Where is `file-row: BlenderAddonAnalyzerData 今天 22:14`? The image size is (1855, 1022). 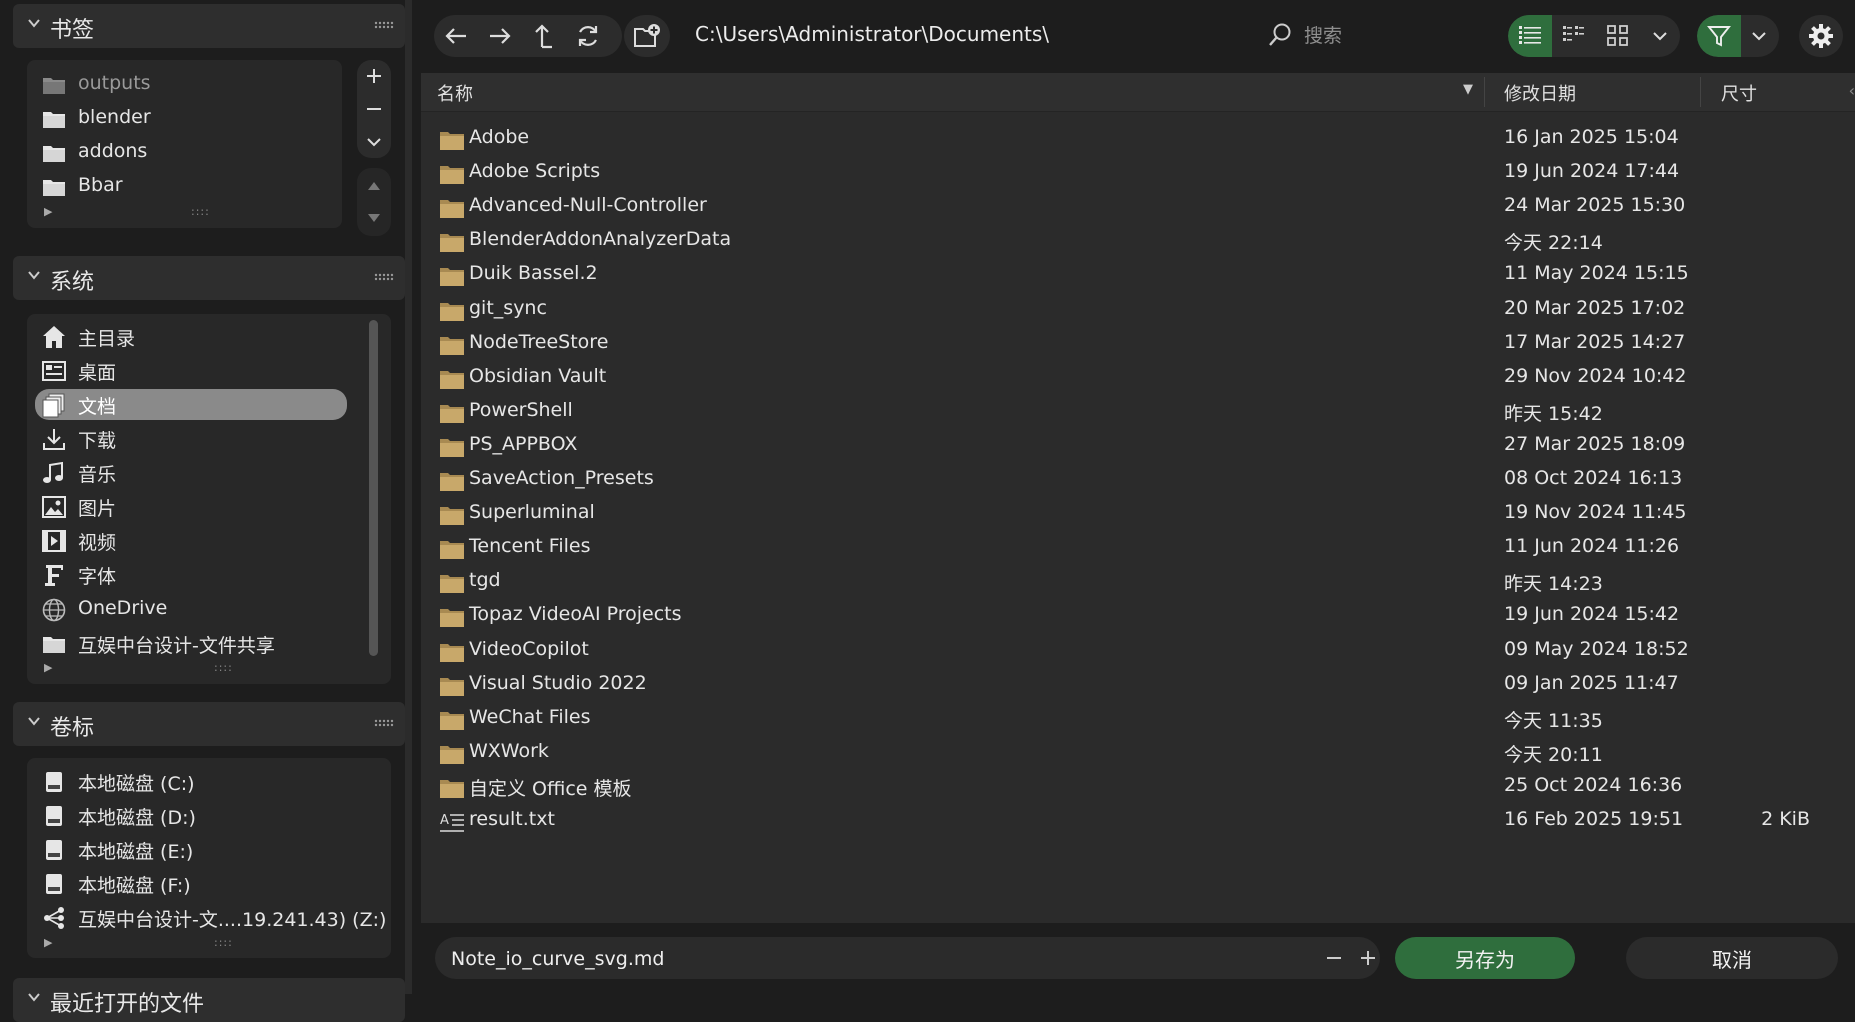
file-row: BlenderAddonAnalyzerData 今天 22:14 is located at coordinates (1138, 241).